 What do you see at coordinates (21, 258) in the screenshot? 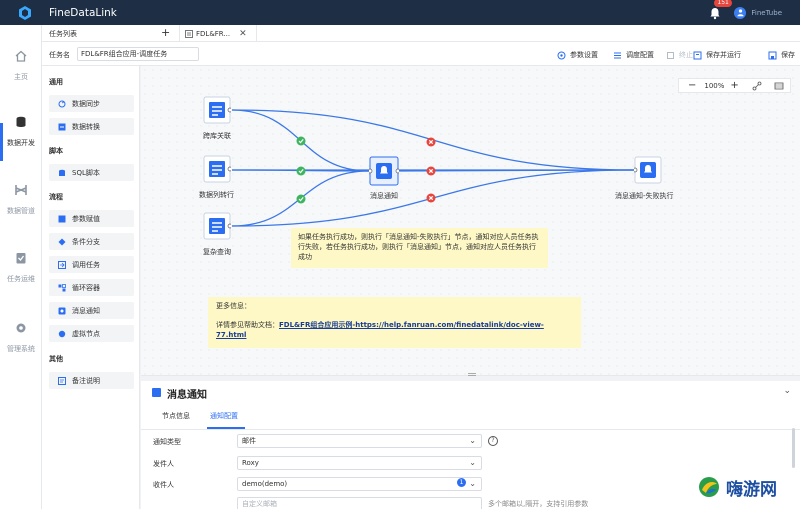
I see `ops-icon` at bounding box center [21, 258].